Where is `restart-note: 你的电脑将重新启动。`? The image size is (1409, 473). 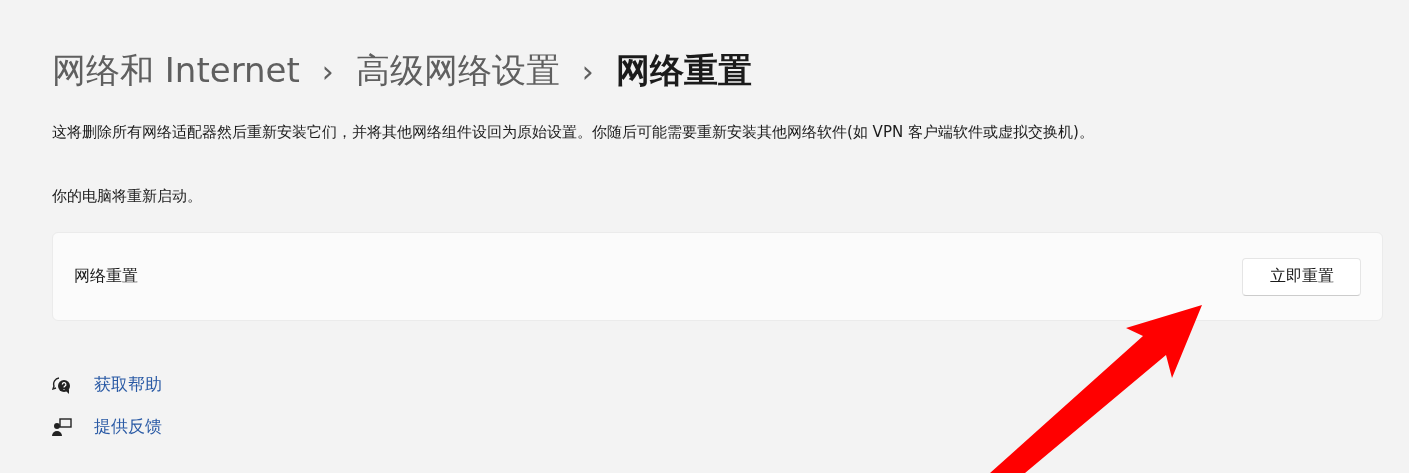
restart-note: 你的电脑将重新启动。 is located at coordinates (127, 196).